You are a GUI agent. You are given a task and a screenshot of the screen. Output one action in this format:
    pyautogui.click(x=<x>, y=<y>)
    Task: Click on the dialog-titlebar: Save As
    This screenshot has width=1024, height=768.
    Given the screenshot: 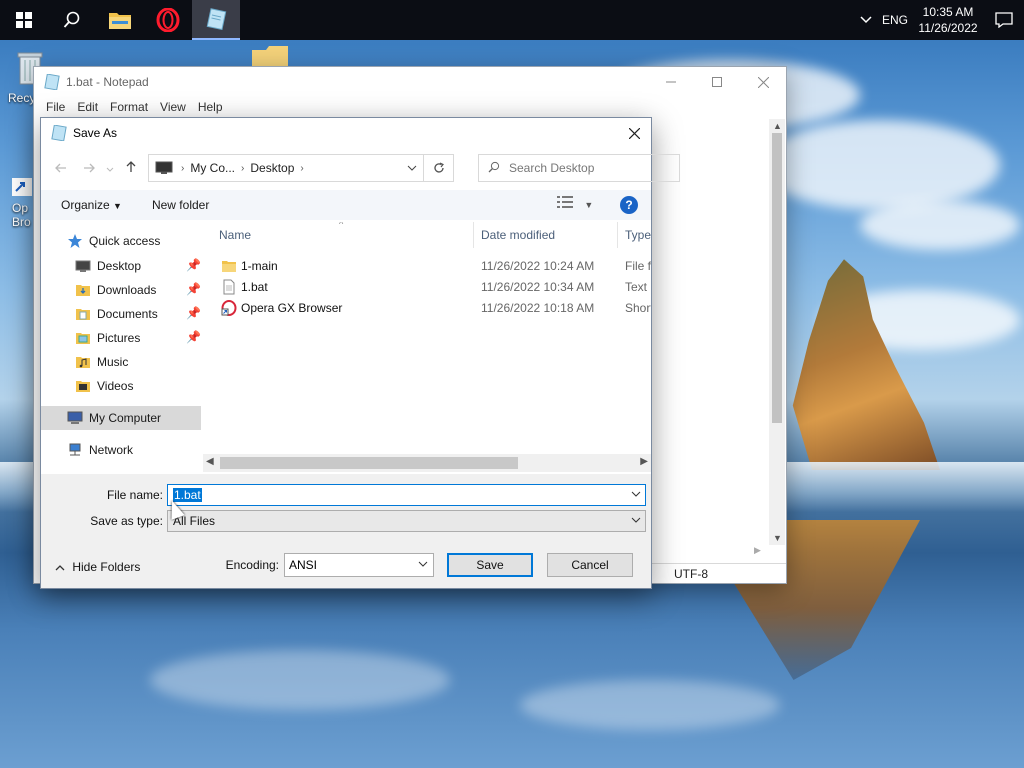 What is the action you would take?
    pyautogui.click(x=346, y=133)
    